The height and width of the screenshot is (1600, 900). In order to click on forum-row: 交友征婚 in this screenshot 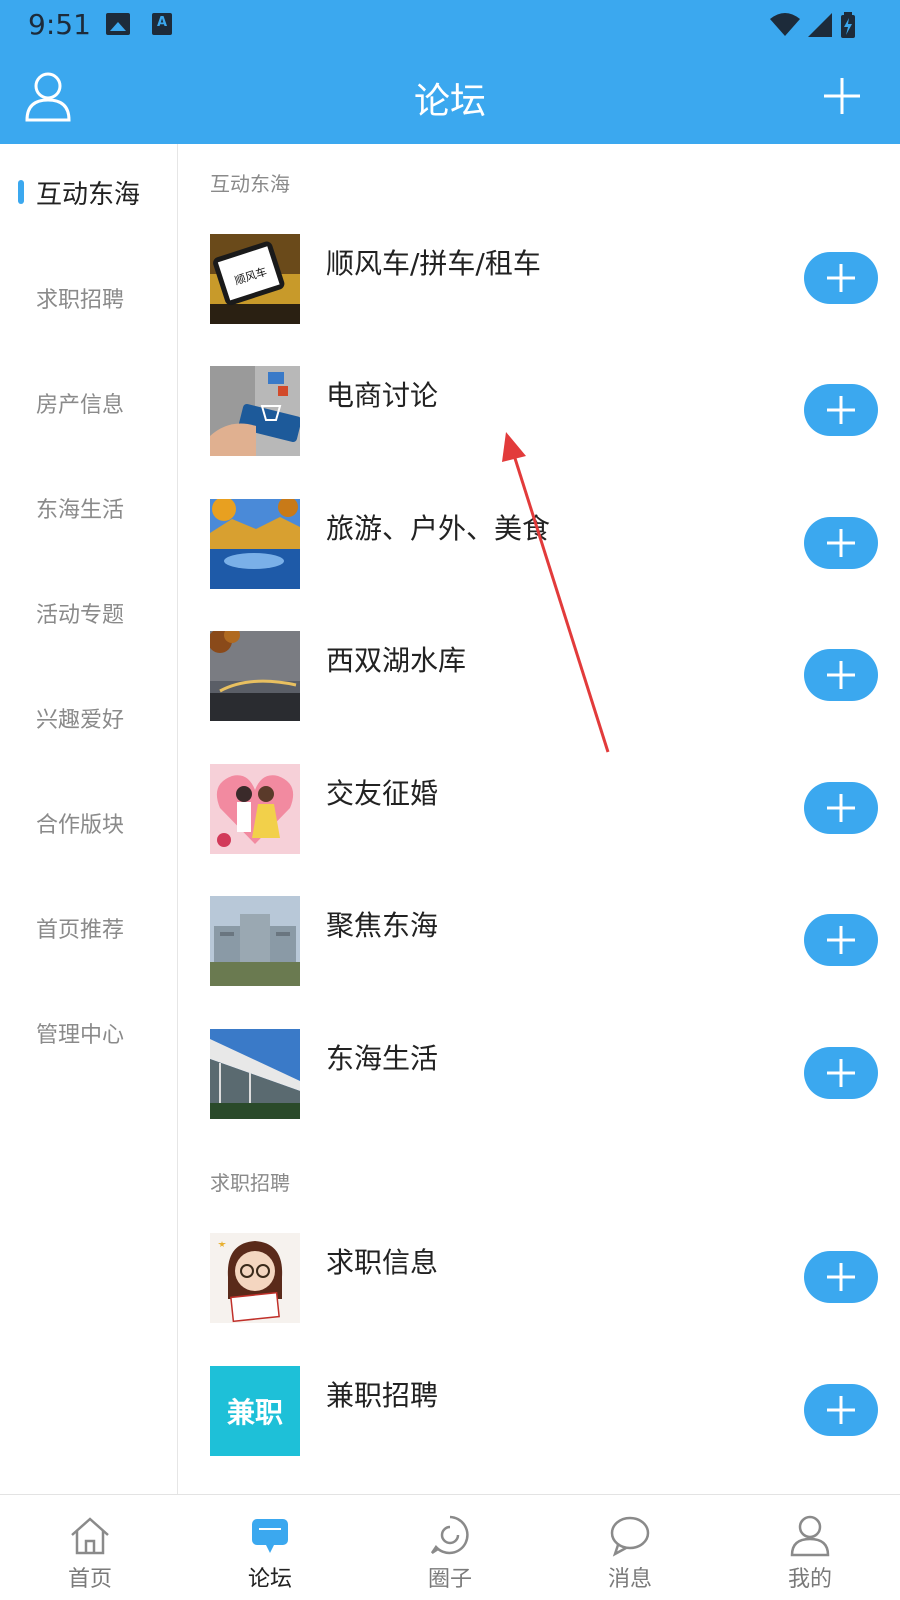, I will do `click(544, 810)`.